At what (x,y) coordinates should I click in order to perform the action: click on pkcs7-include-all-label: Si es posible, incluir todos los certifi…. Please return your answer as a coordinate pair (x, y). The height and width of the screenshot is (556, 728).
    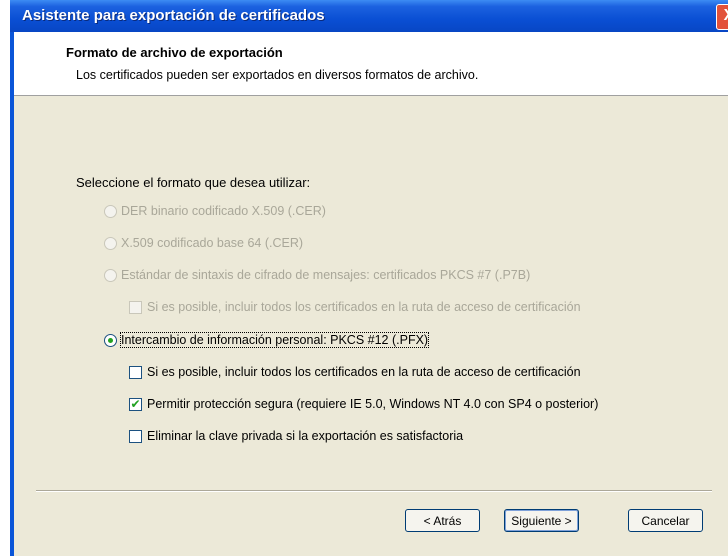
    Looking at the image, I should click on (364, 307).